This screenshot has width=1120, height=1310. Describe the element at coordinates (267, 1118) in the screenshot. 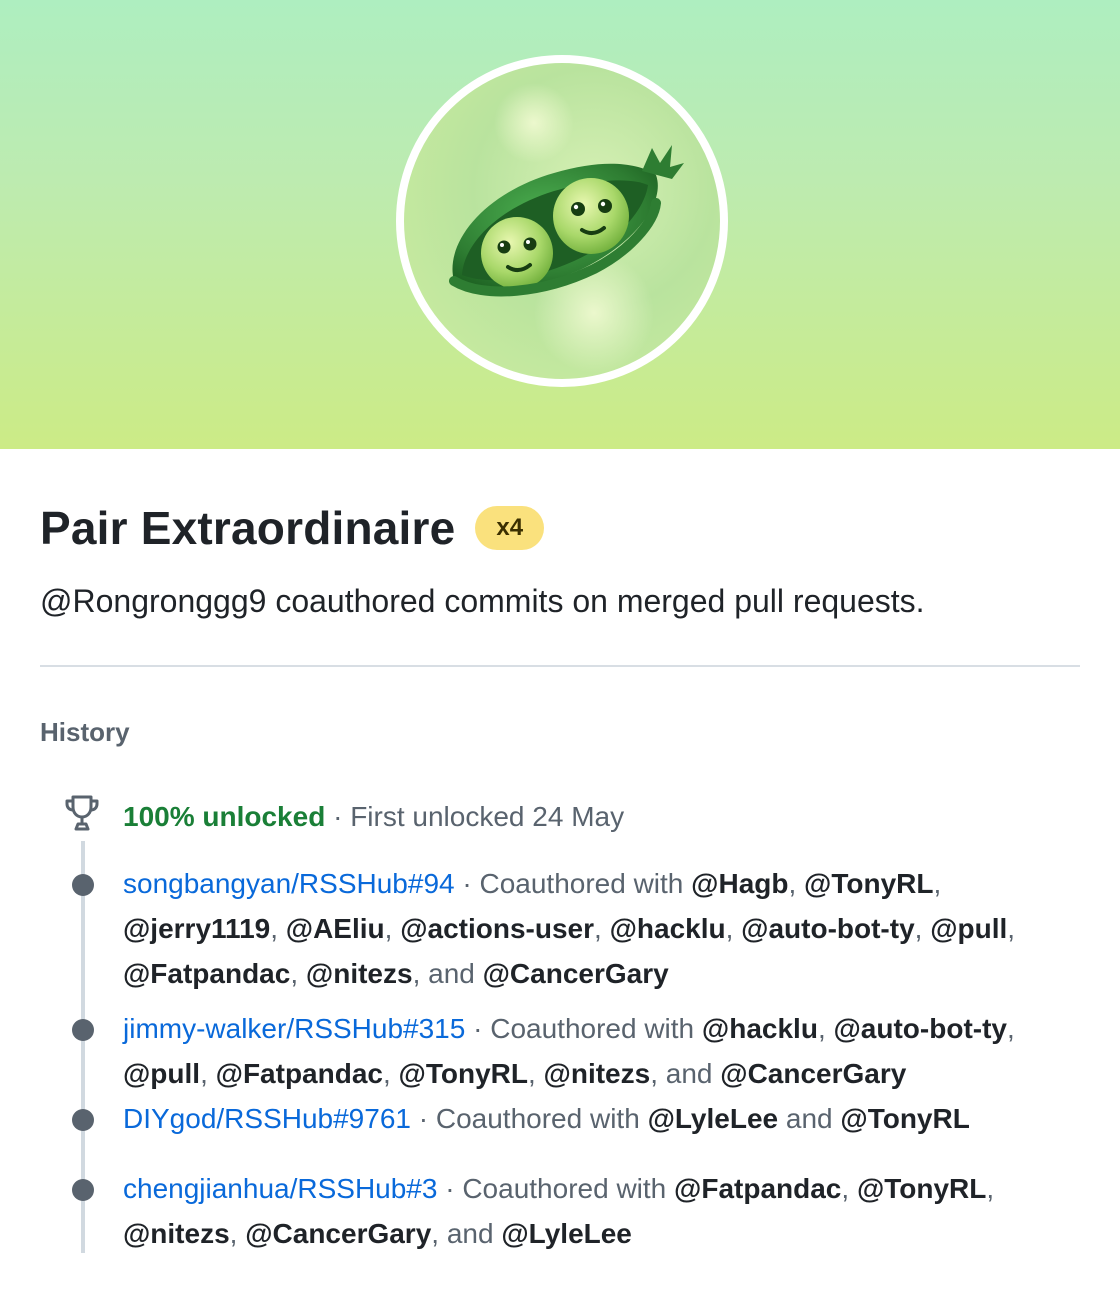

I see `pull-request-link: DIYgod/RSSHub#9761` at that location.